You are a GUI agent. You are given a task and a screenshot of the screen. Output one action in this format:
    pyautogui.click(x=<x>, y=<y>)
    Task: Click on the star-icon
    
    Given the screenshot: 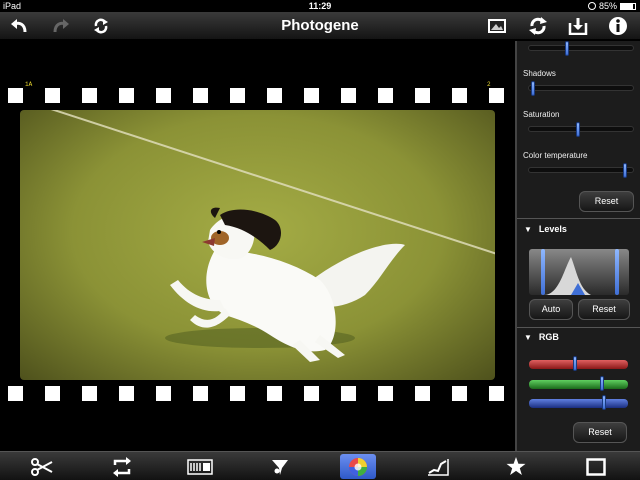 What is the action you would take?
    pyautogui.click(x=516, y=466)
    